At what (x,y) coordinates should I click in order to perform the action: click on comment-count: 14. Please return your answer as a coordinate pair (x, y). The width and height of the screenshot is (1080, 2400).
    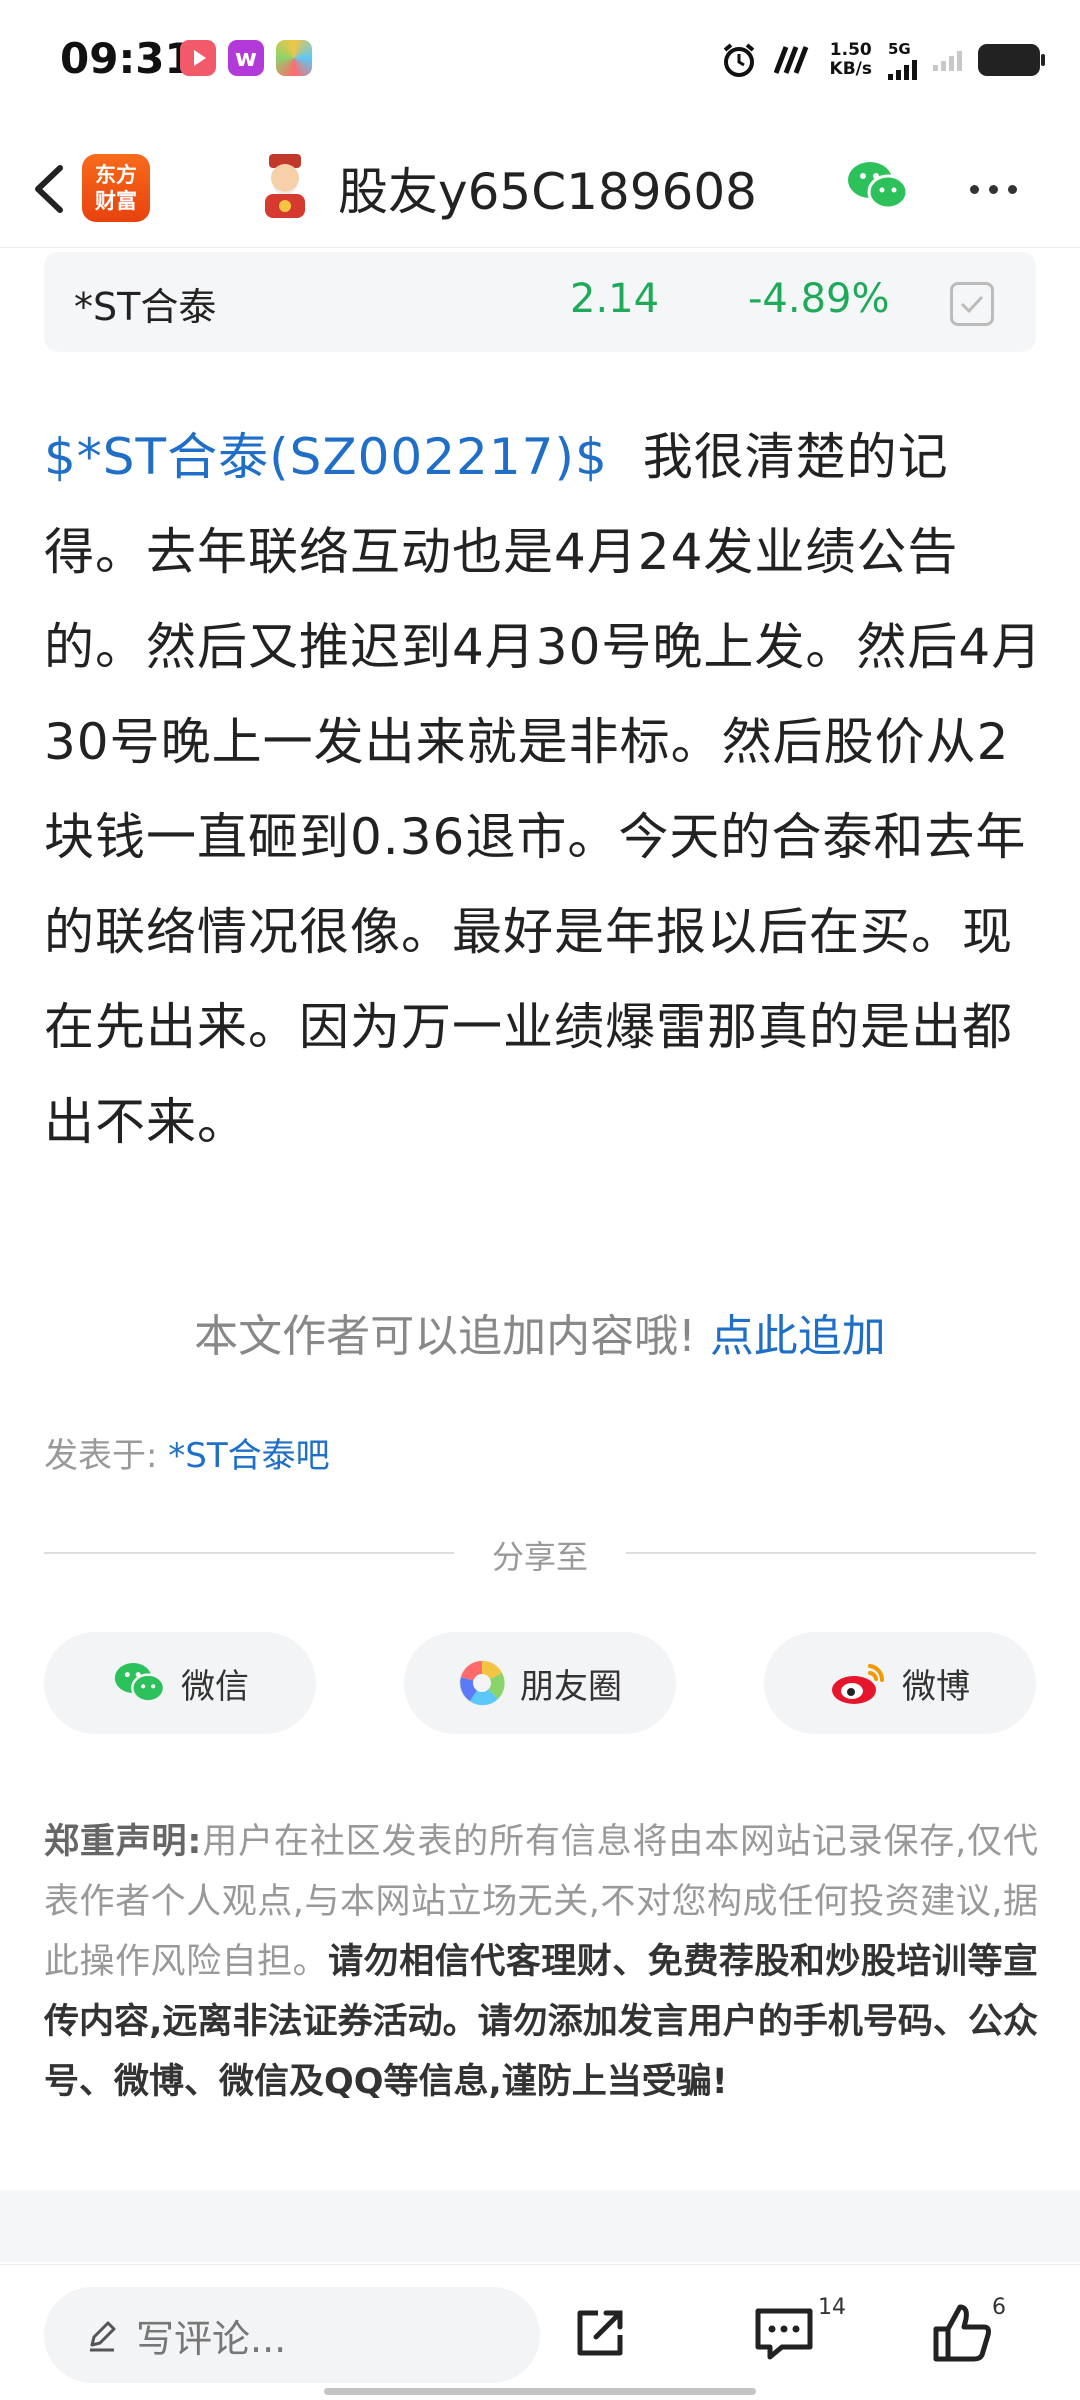
    Looking at the image, I should click on (832, 2307).